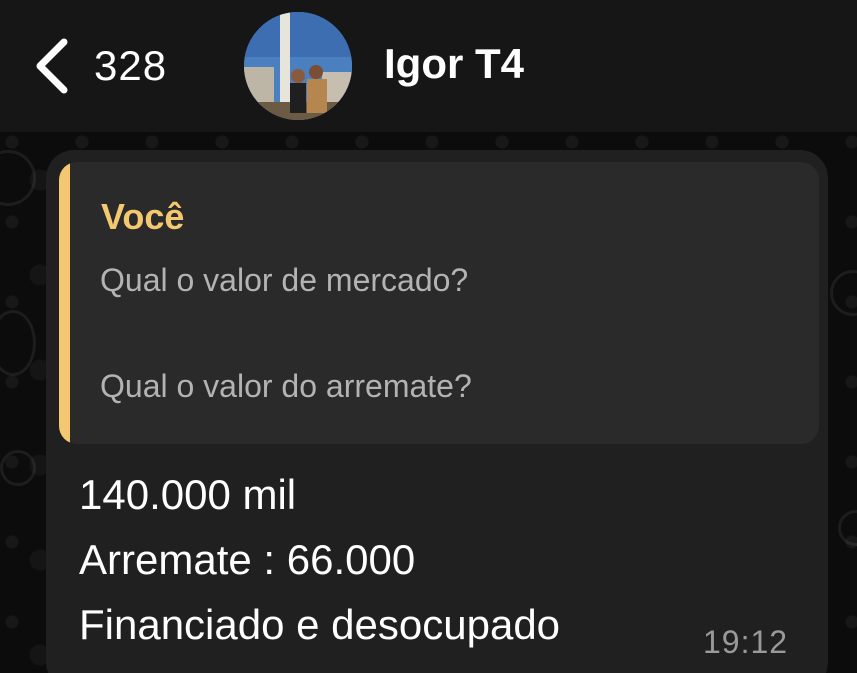  What do you see at coordinates (247, 559) in the screenshot?
I see `message-text-line: Arremate : 66.000` at bounding box center [247, 559].